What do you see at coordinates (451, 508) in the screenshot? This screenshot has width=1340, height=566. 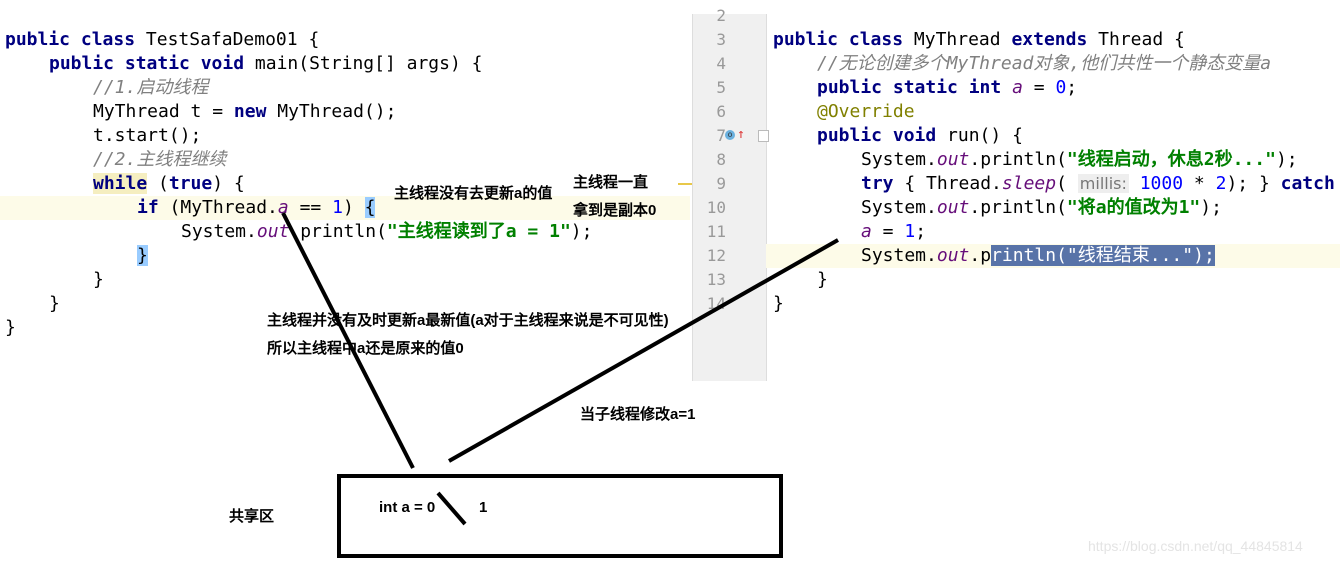 I see `strike-through-mark` at bounding box center [451, 508].